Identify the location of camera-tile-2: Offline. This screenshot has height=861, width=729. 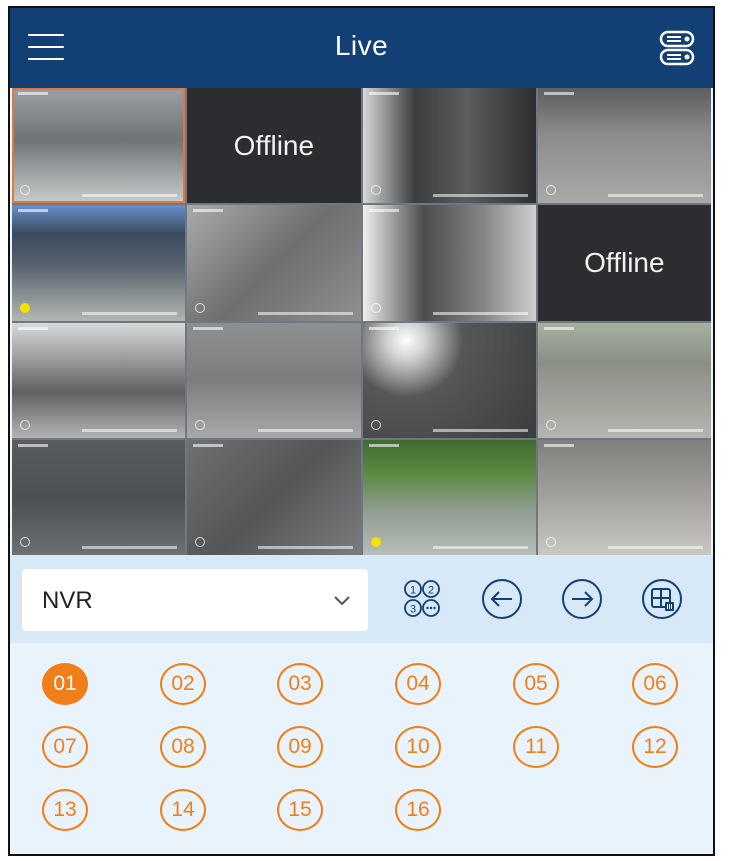
(274, 146).